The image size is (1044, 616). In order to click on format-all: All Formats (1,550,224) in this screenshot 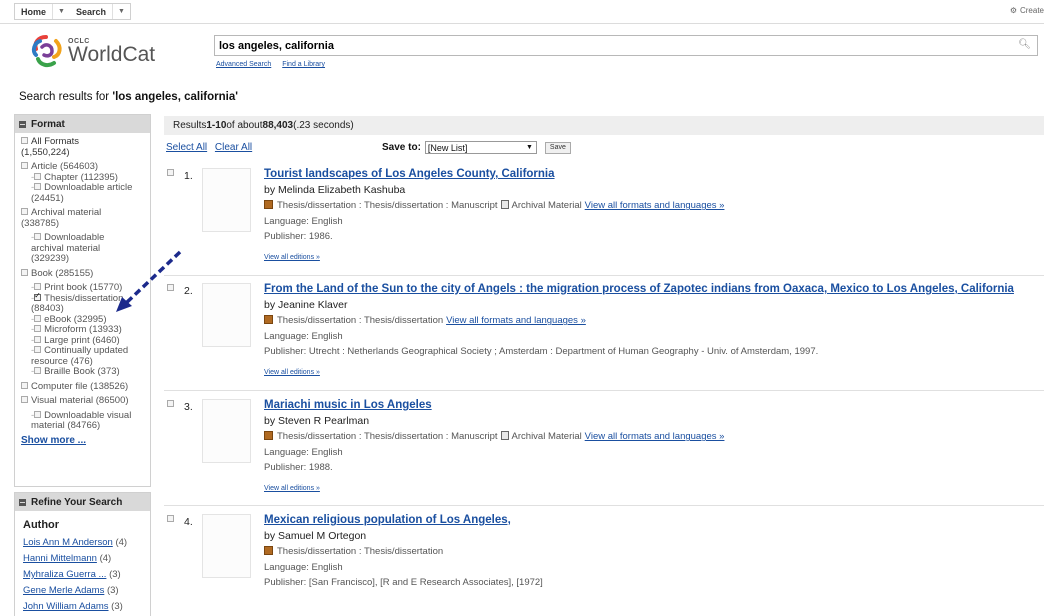, I will do `click(85, 147)`.